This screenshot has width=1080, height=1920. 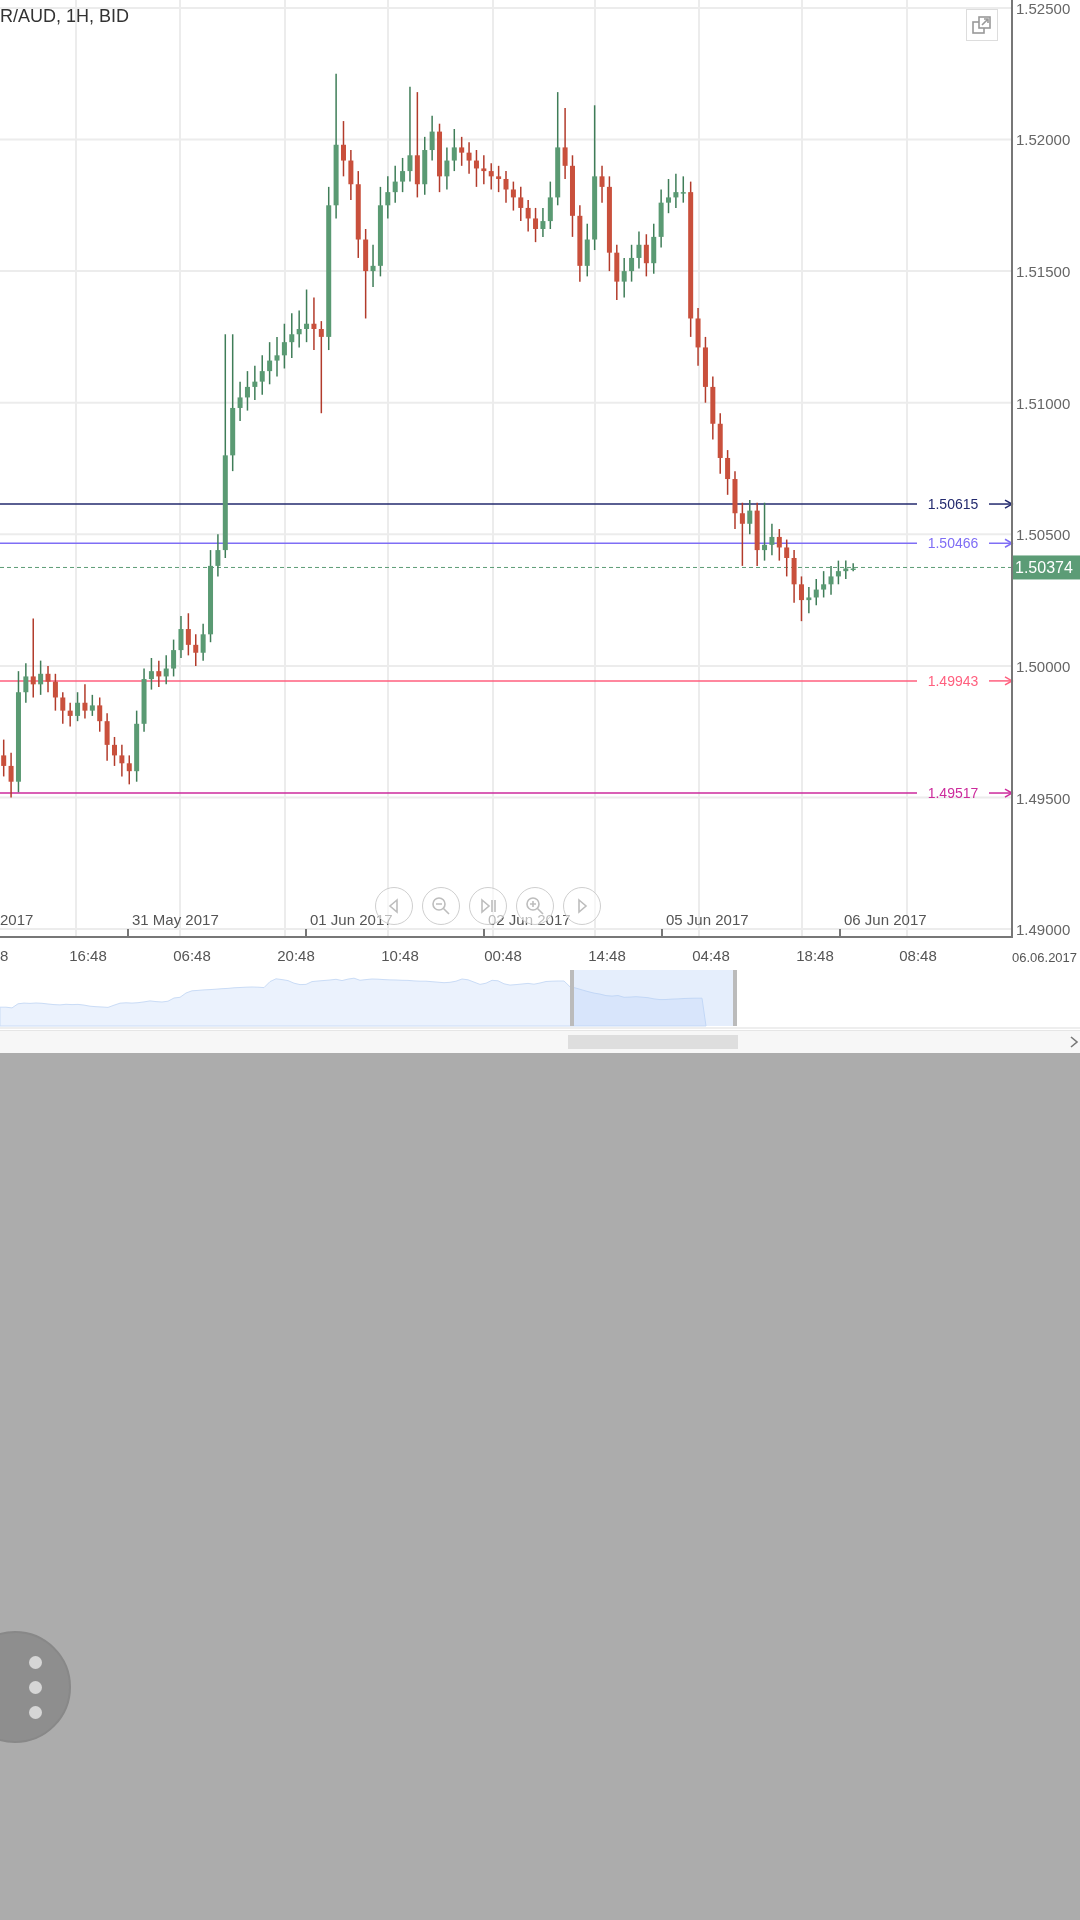 I want to click on price-axis-label: 1.50000, so click(x=1043, y=666).